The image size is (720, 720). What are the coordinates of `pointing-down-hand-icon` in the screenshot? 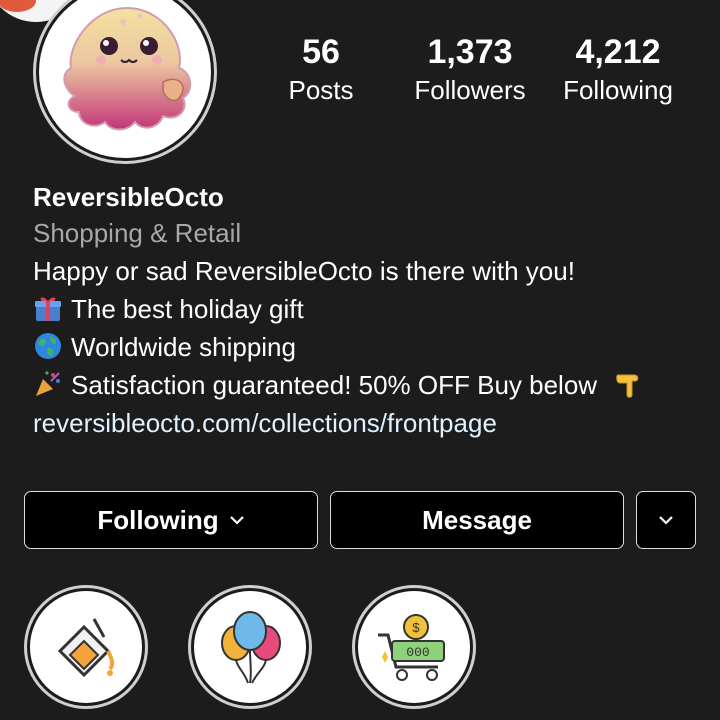 It's located at (627, 386).